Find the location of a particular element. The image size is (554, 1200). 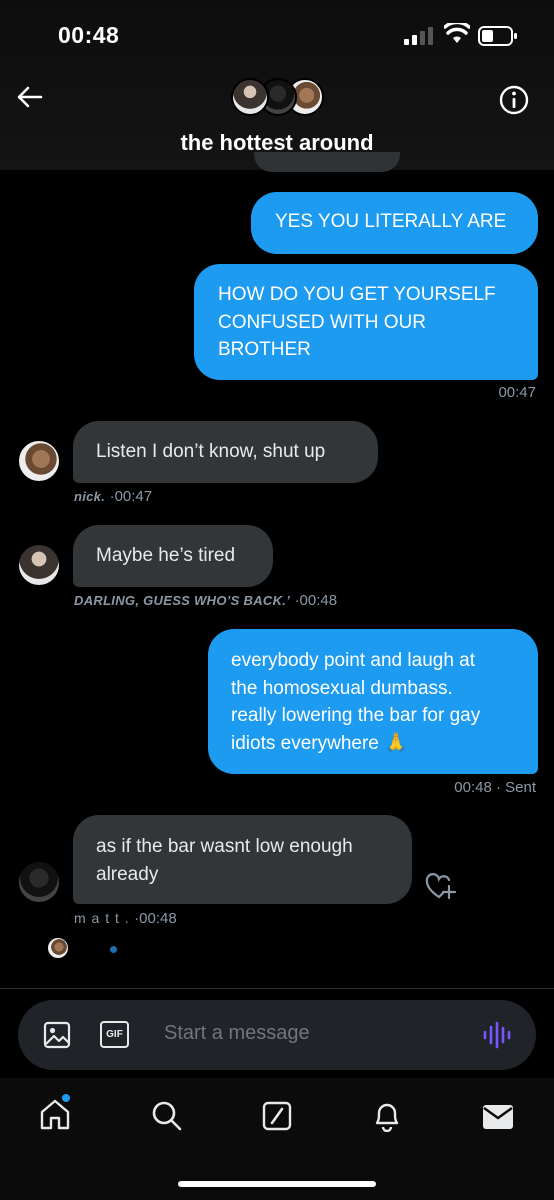

sender-name: DARLING, GUESS WHO’S BACK.’ is located at coordinates (182, 600).